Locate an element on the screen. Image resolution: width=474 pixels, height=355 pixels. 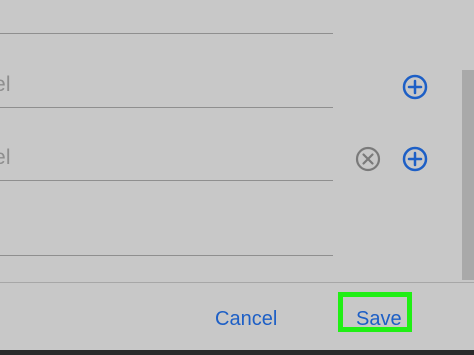
cancel-button: Cancel is located at coordinates (246, 319).